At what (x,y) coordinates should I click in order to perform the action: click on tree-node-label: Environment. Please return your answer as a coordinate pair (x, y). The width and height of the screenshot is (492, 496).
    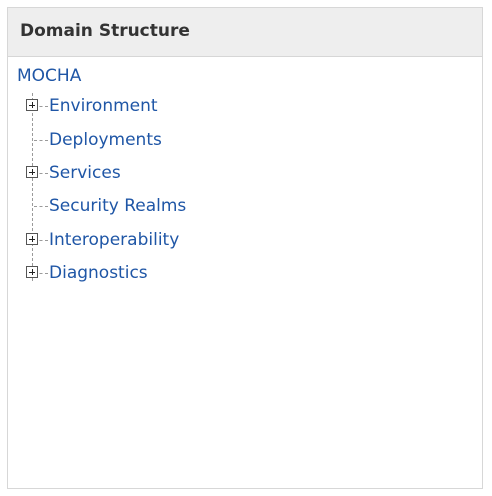
    Looking at the image, I should click on (103, 106).